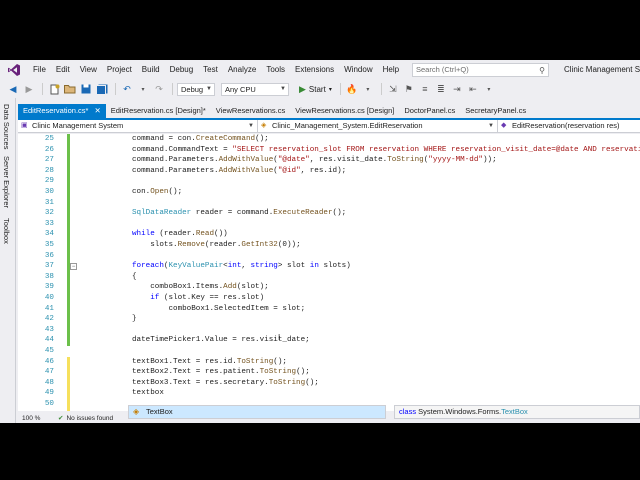 The width and height of the screenshot is (640, 480). I want to click on code-token: ();, so click(339, 213).